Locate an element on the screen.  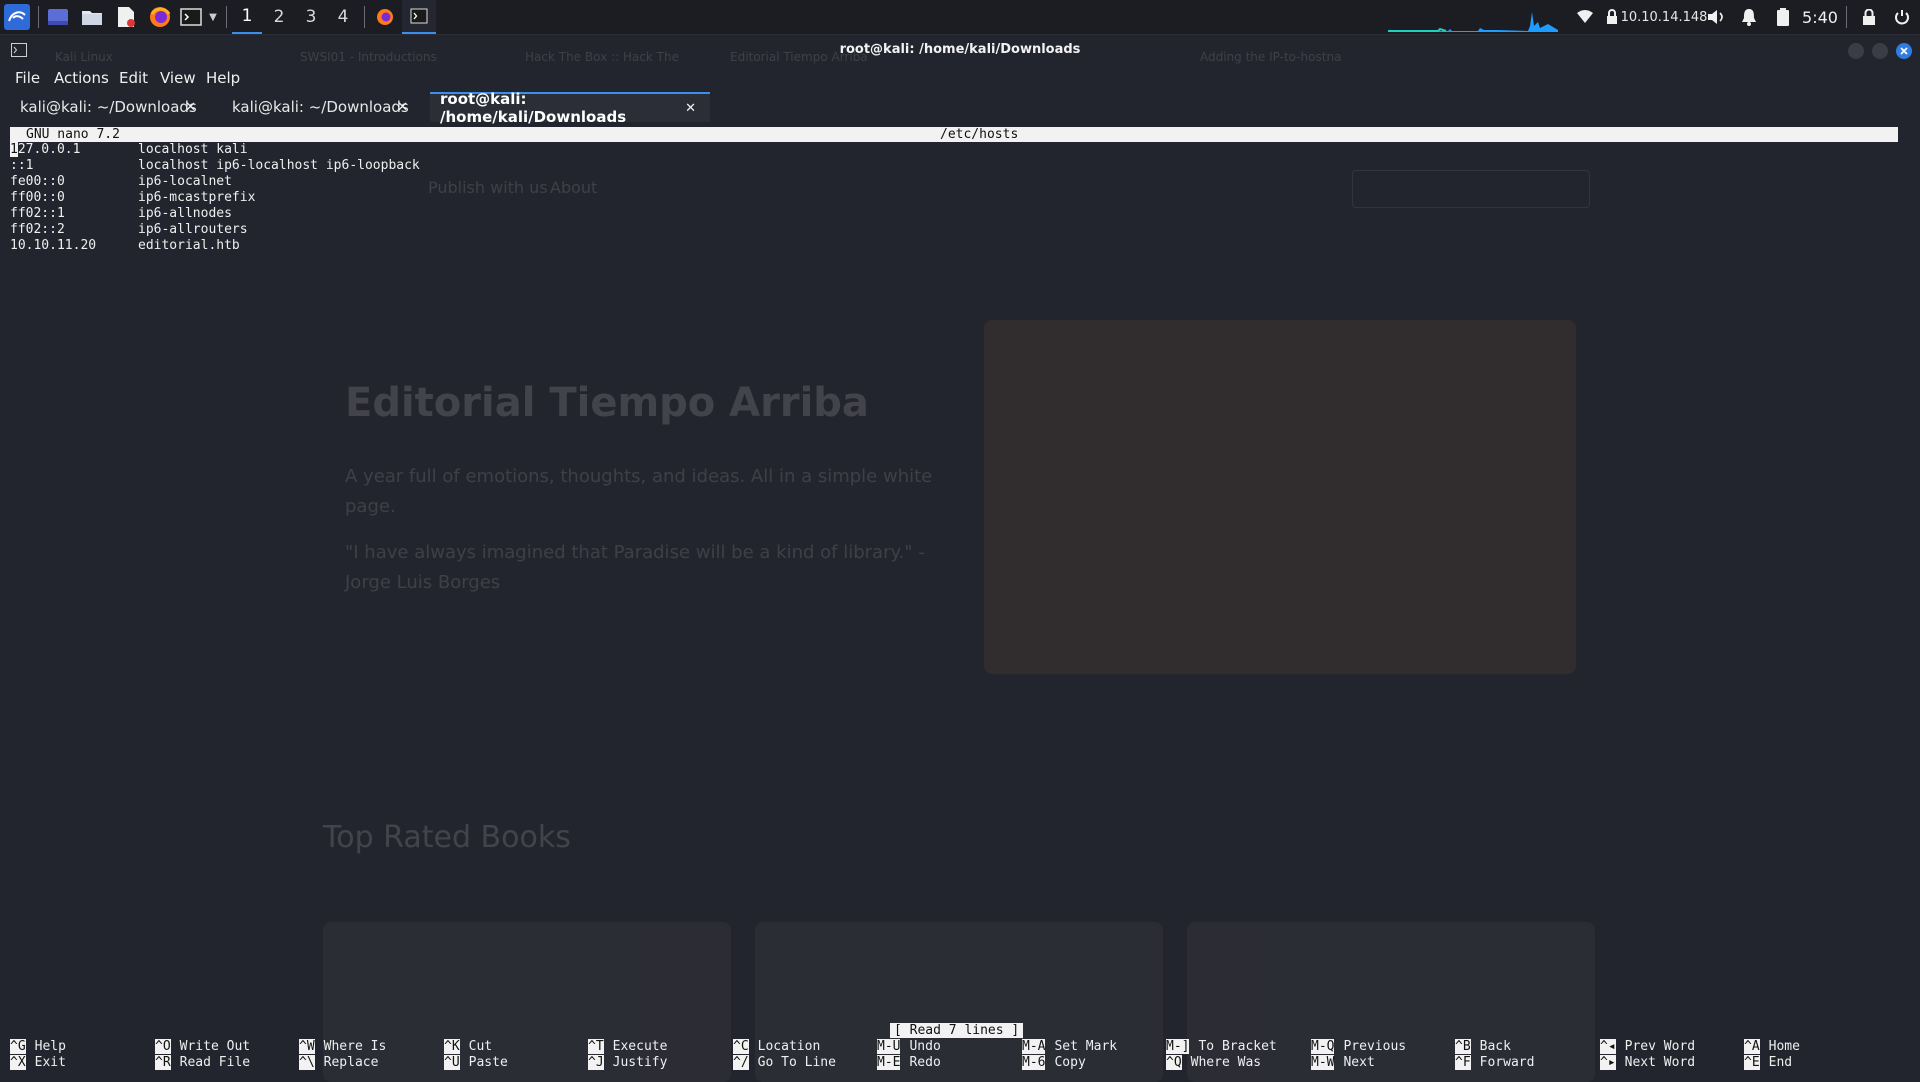
network-graph is located at coordinates (1473, 17).